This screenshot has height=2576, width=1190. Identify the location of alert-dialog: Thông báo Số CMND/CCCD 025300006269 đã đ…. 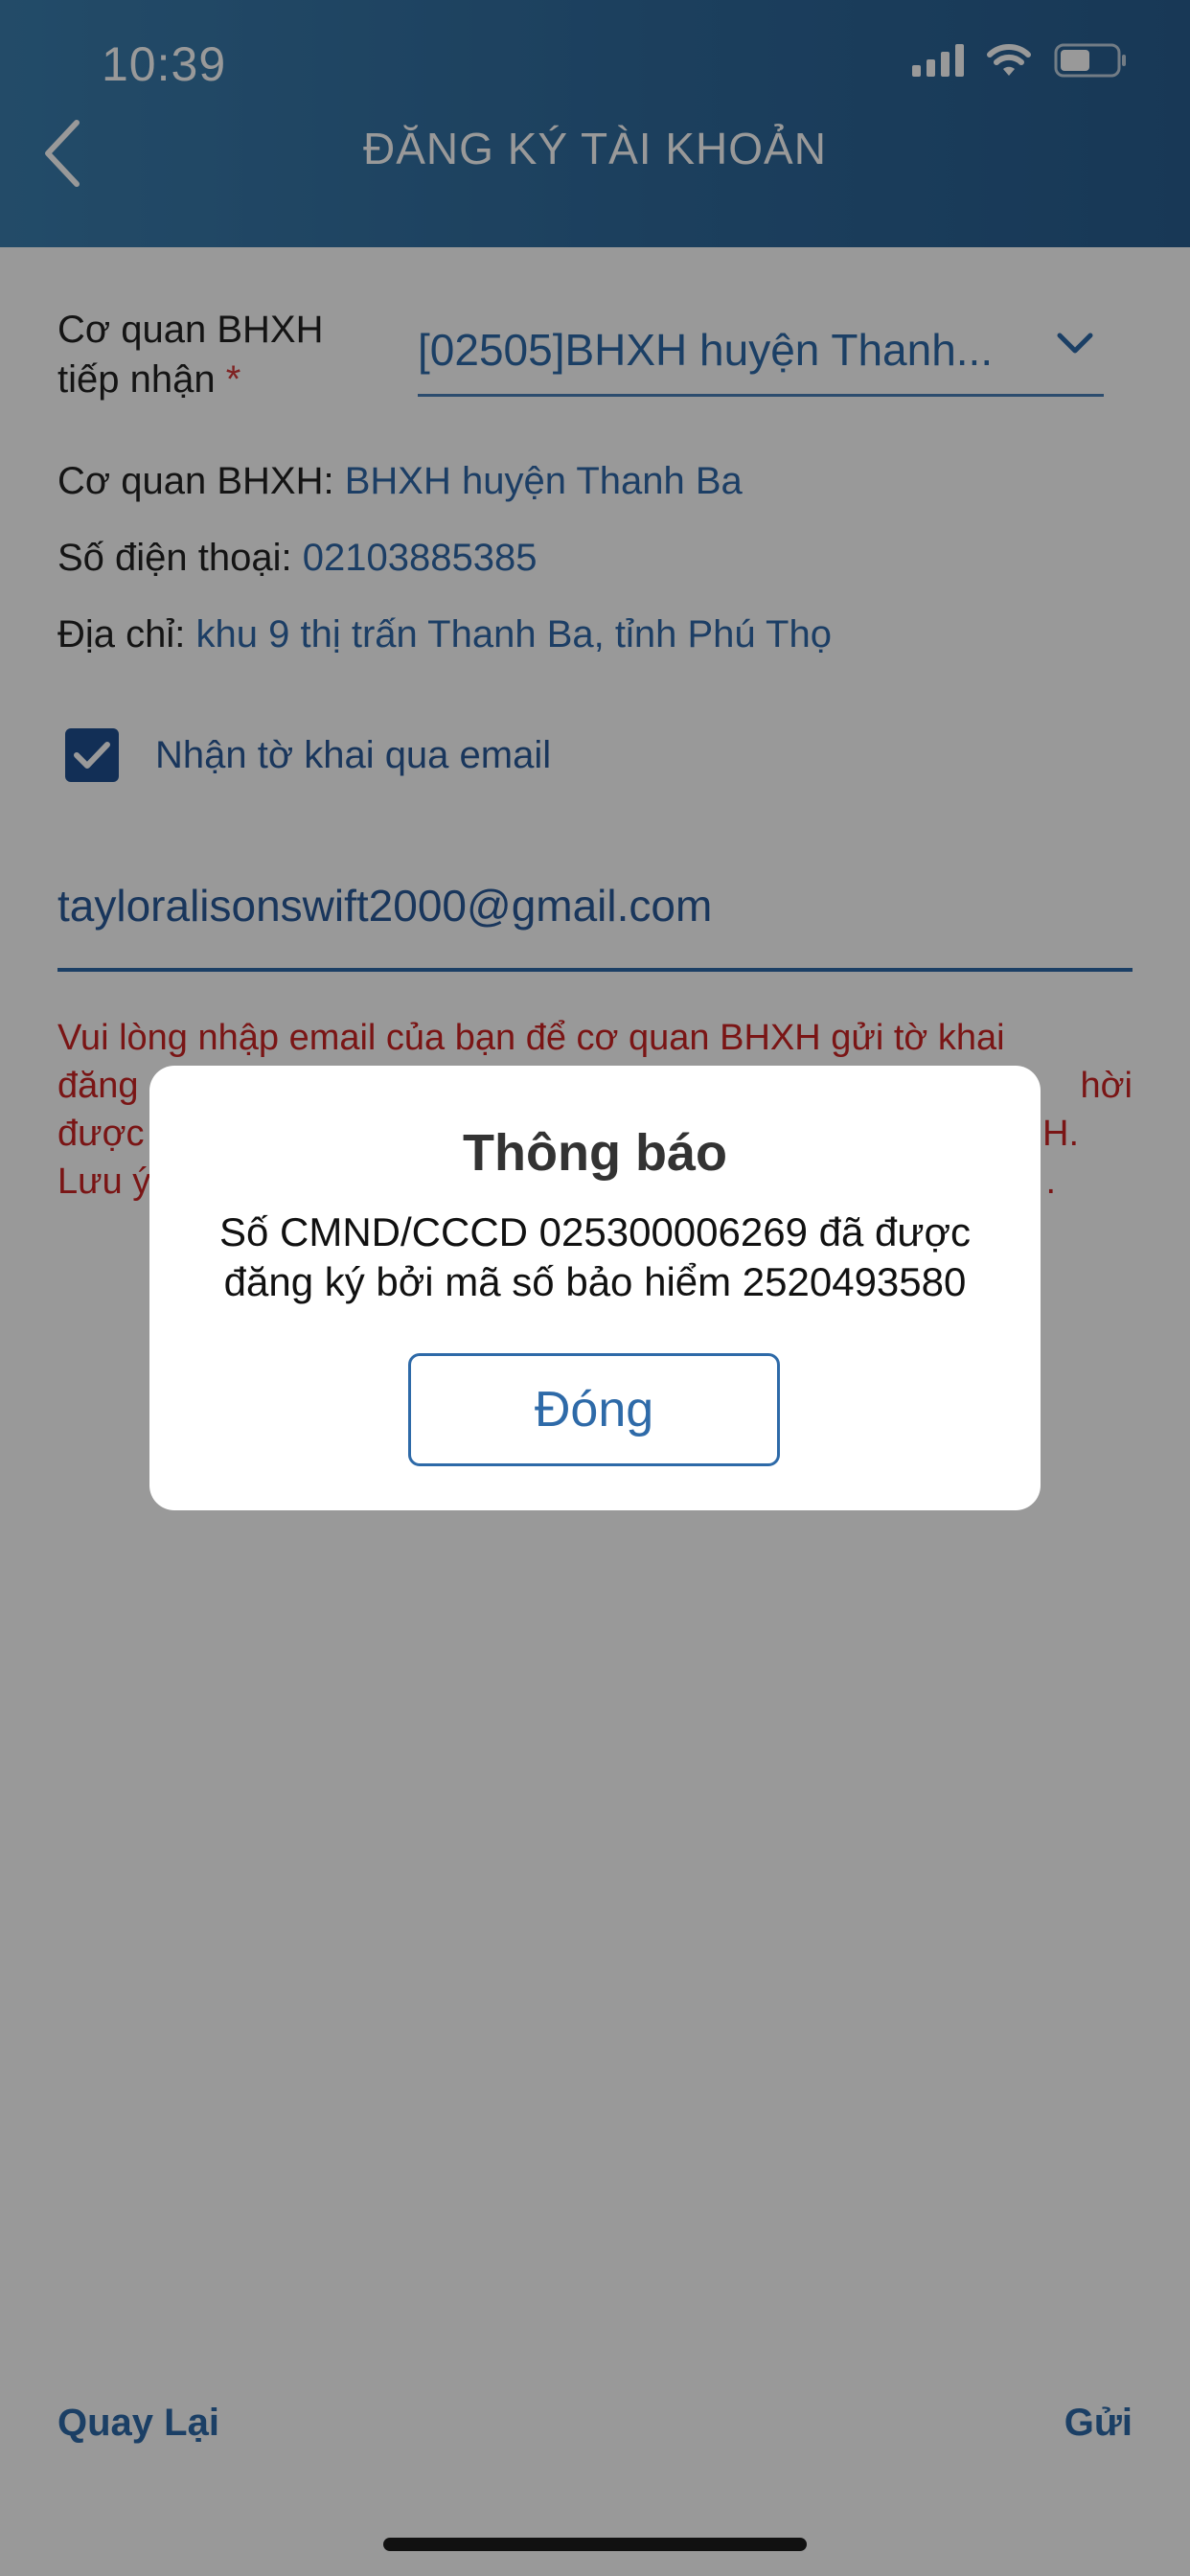
(595, 1288).